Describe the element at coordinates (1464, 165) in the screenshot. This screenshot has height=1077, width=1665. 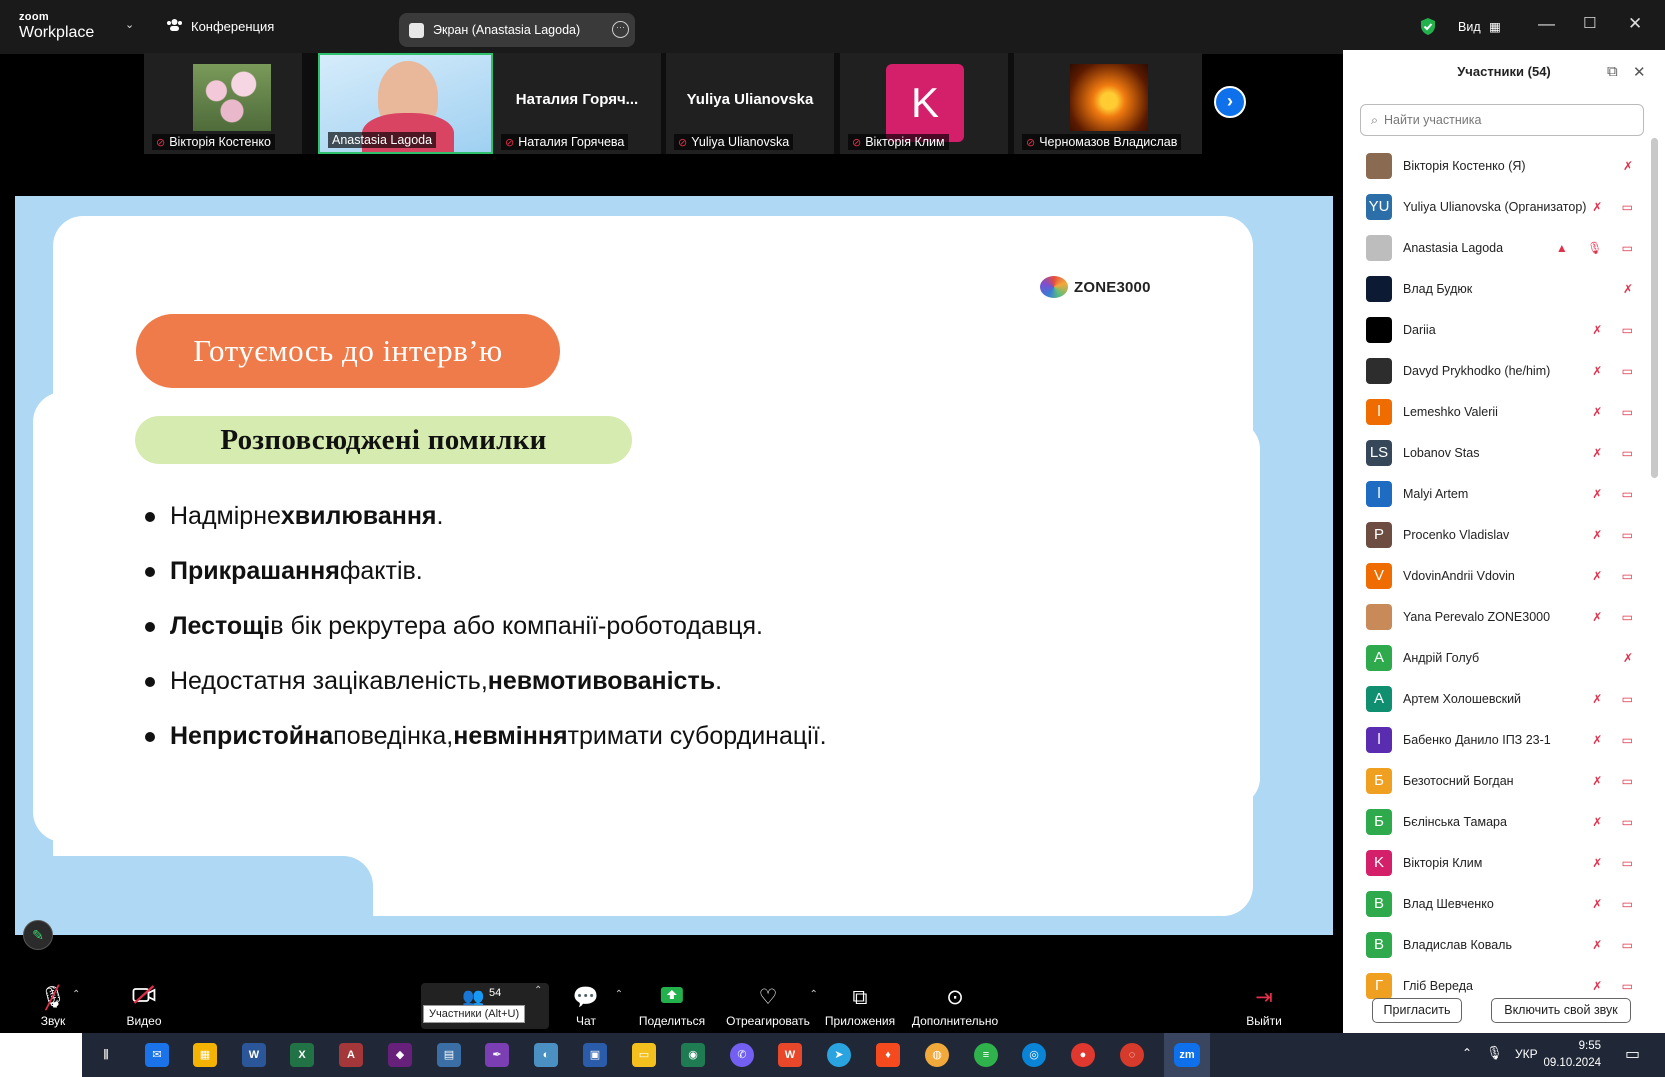
I see `participant-name: Вікторія Костенко (Я)` at that location.